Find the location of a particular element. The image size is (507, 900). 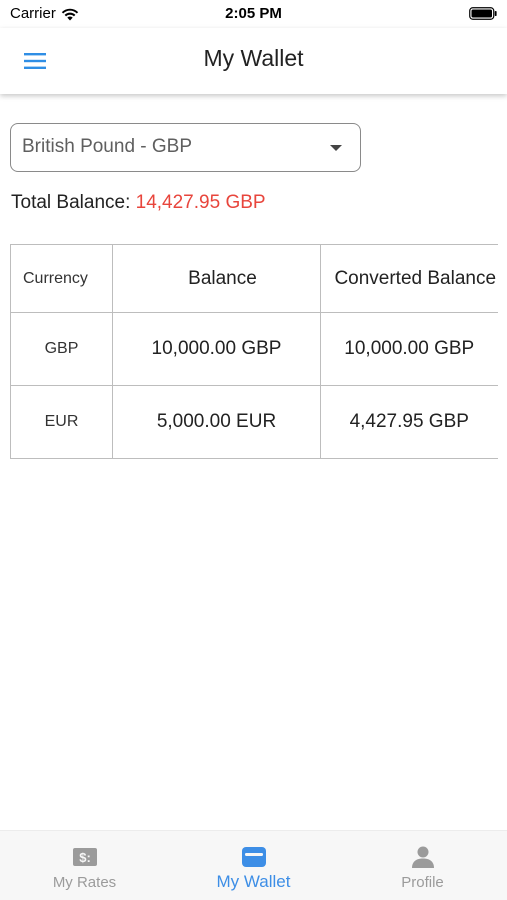

table-row: EUR 5,000.00 EUR 4,427.95 GBP is located at coordinates (254, 422).